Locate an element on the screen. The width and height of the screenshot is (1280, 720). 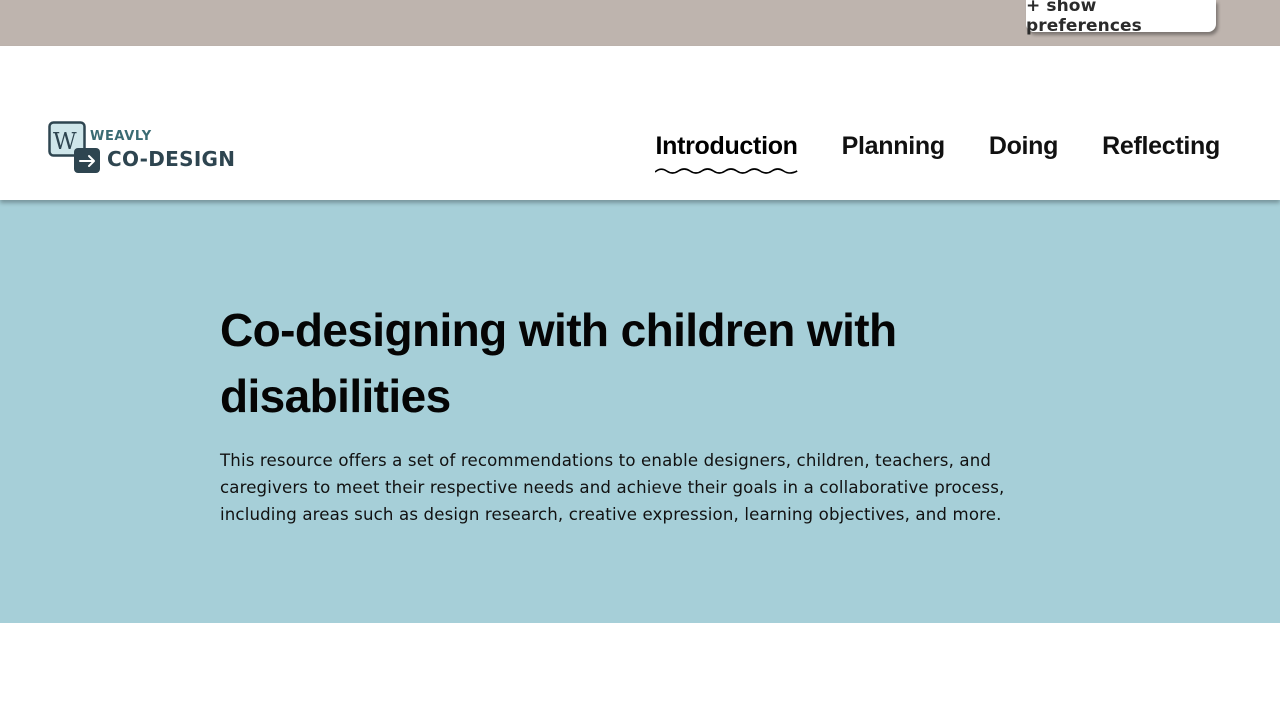
nav-item-introduction: Introduction is located at coordinates (726, 151).